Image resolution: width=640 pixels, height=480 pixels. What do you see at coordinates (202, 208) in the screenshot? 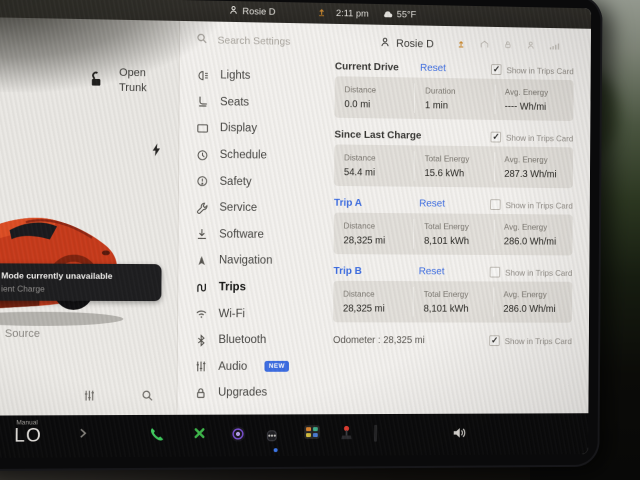
I see `wrench-icon` at bounding box center [202, 208].